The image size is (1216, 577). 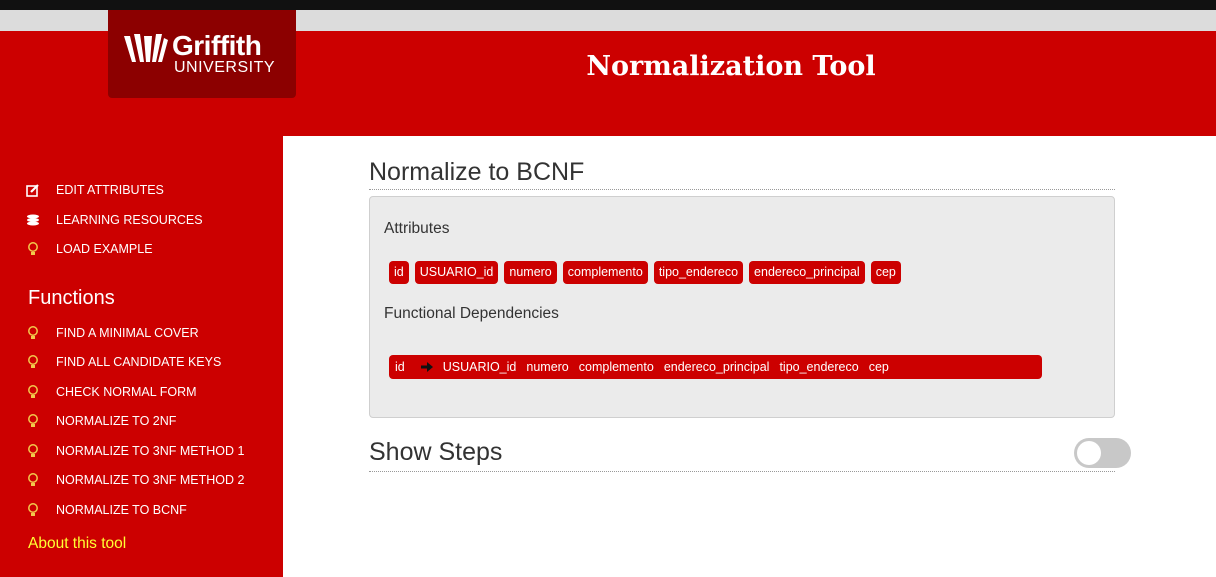 I want to click on griffith-logo: Griffith UNIVERSITY, so click(x=202, y=54).